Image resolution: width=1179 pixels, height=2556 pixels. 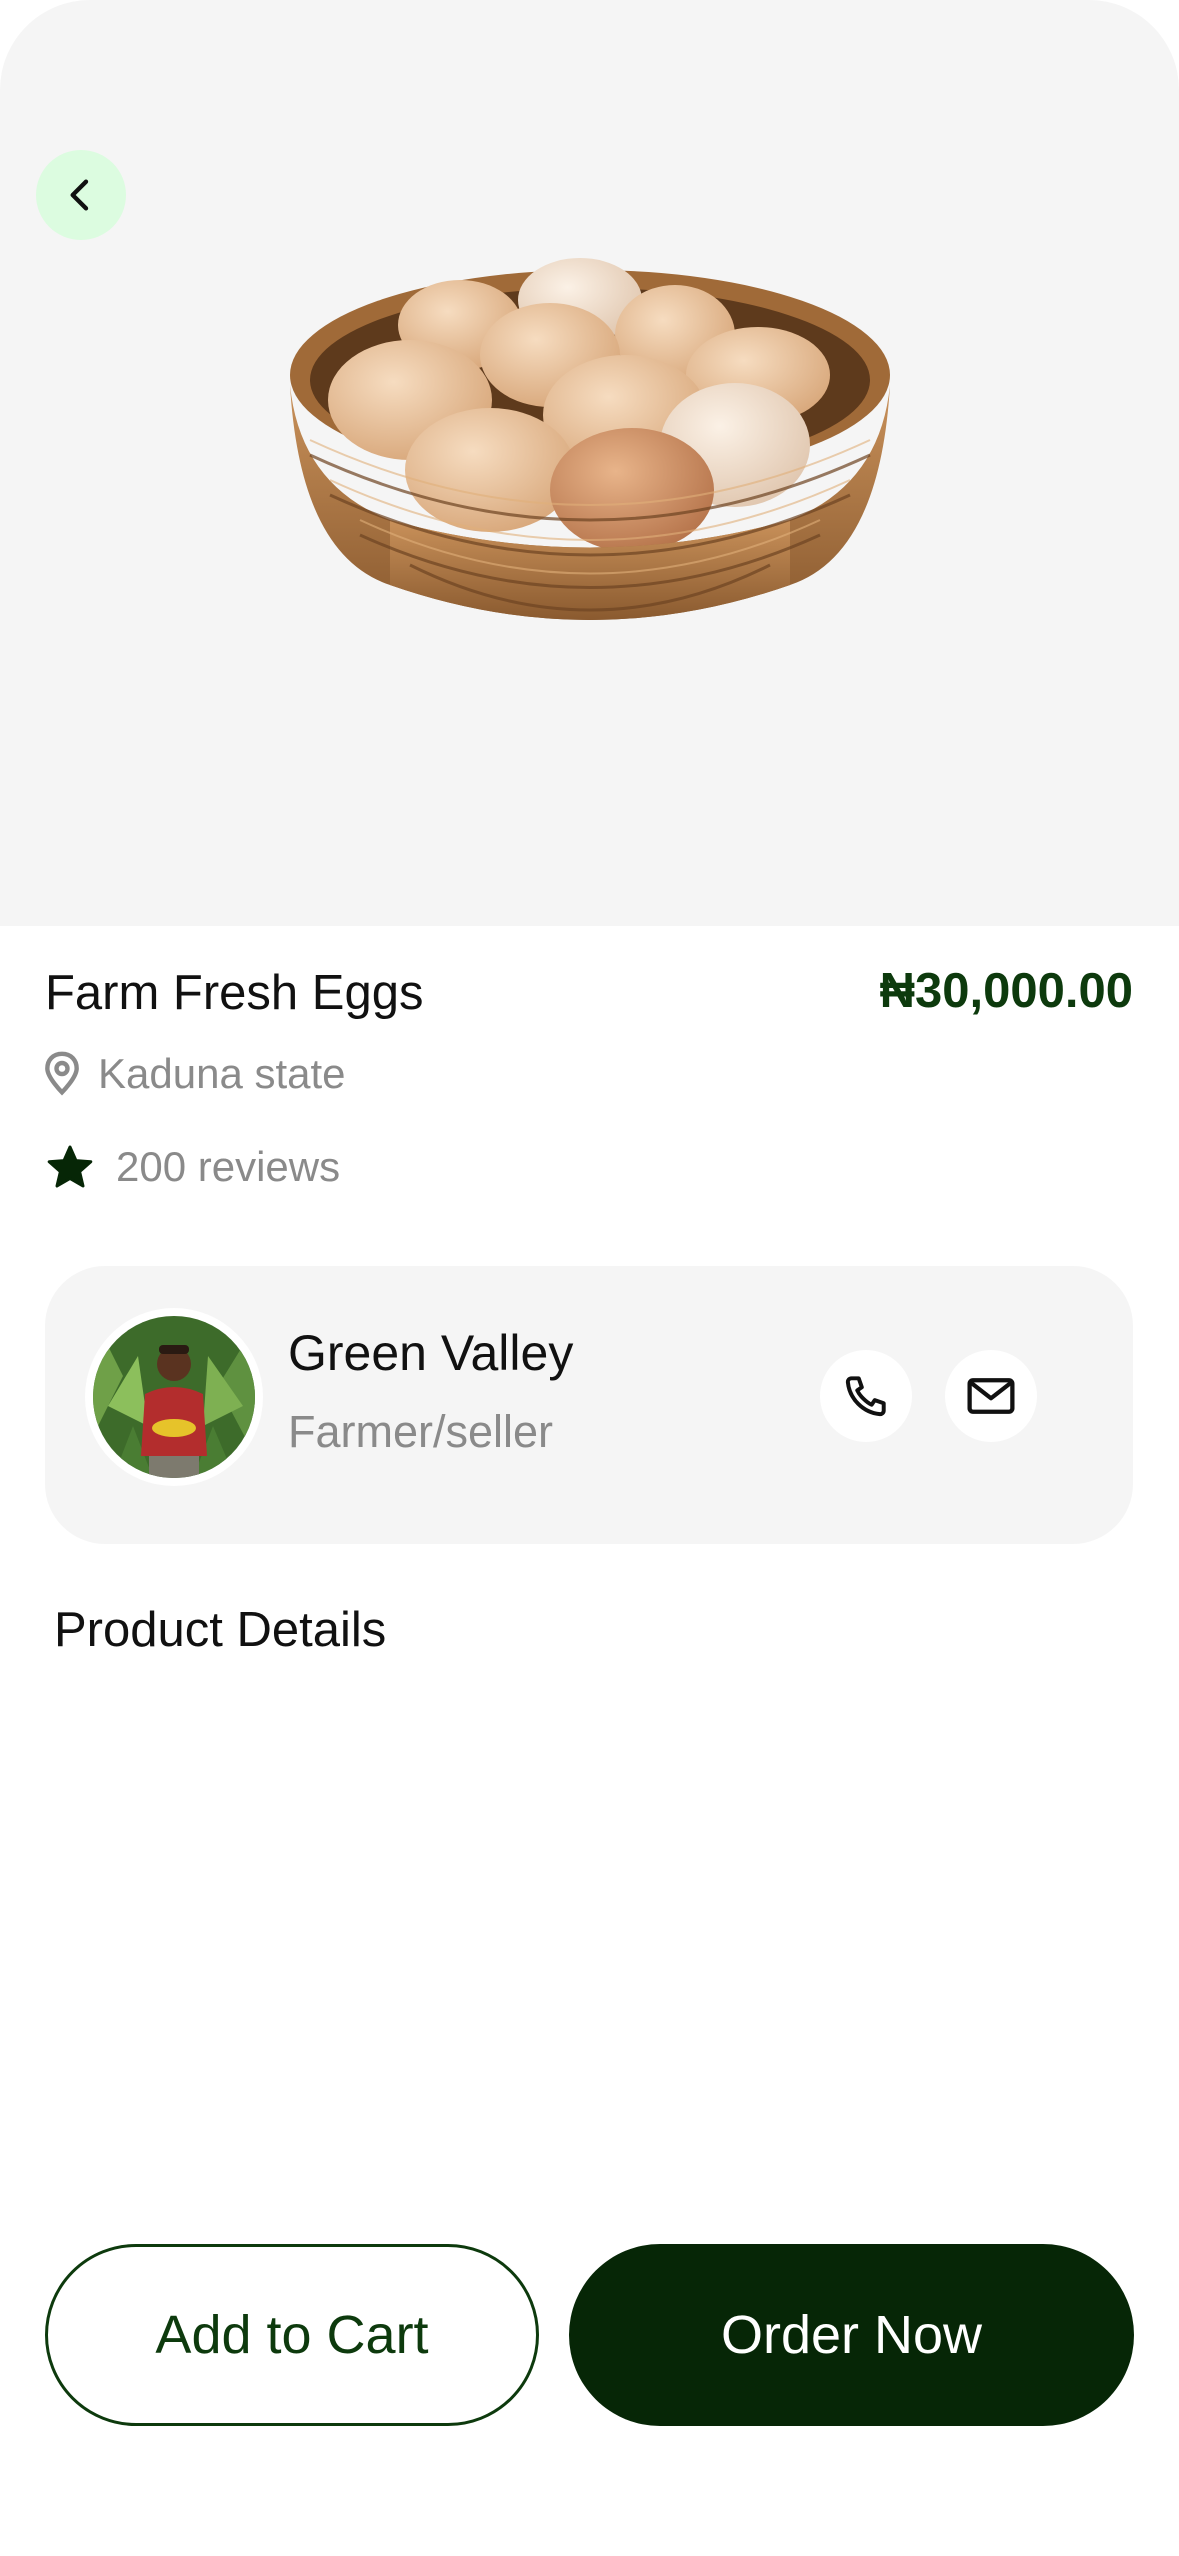 I want to click on avatar, so click(x=174, y=1397).